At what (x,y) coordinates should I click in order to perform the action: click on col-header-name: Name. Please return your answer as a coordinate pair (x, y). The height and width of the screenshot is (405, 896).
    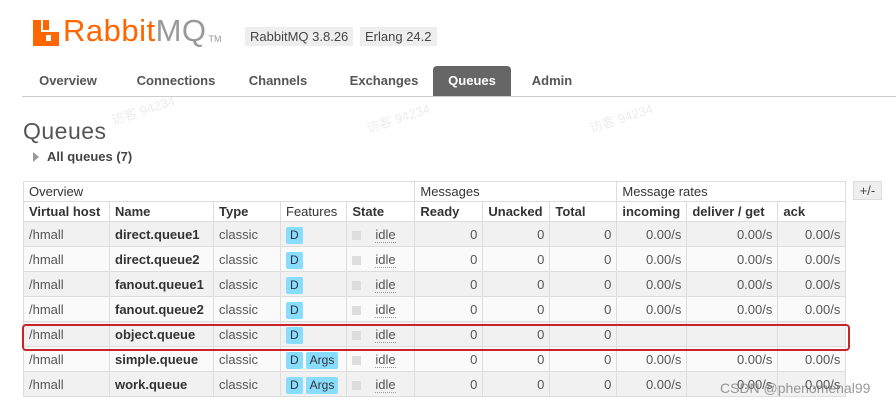
    Looking at the image, I should click on (161, 211).